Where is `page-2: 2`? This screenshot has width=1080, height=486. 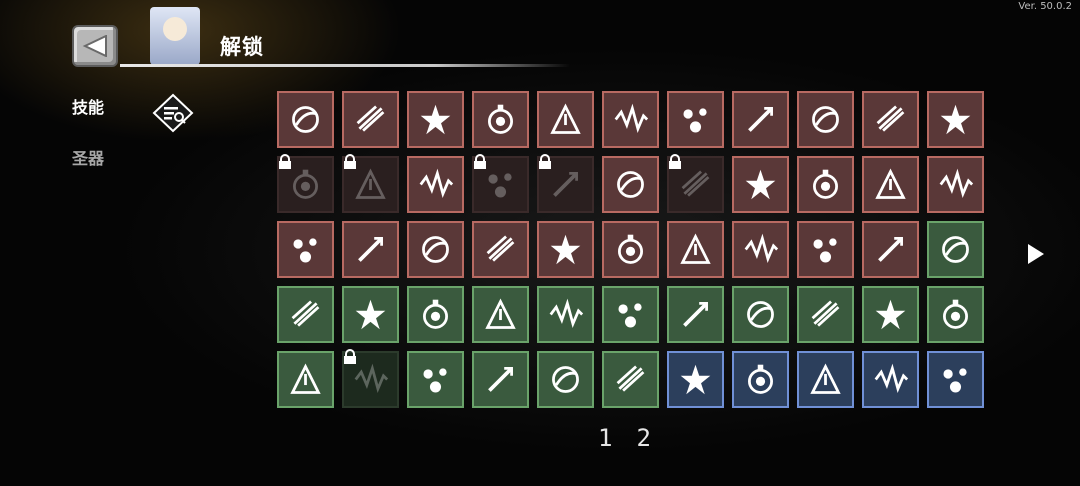 page-2: 2 is located at coordinates (643, 438).